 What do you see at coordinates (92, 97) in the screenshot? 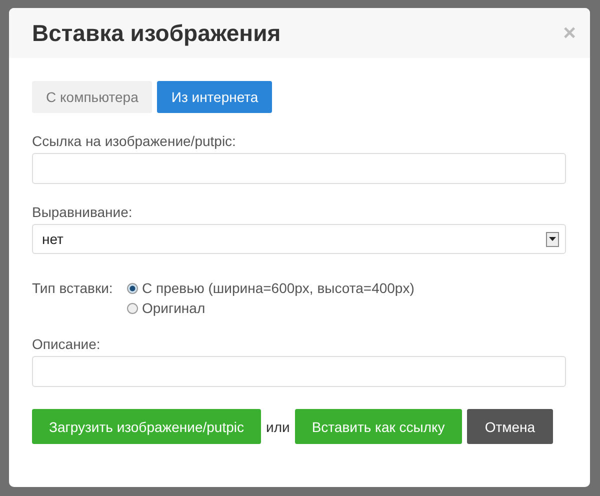
I see `tab: С компьютера` at bounding box center [92, 97].